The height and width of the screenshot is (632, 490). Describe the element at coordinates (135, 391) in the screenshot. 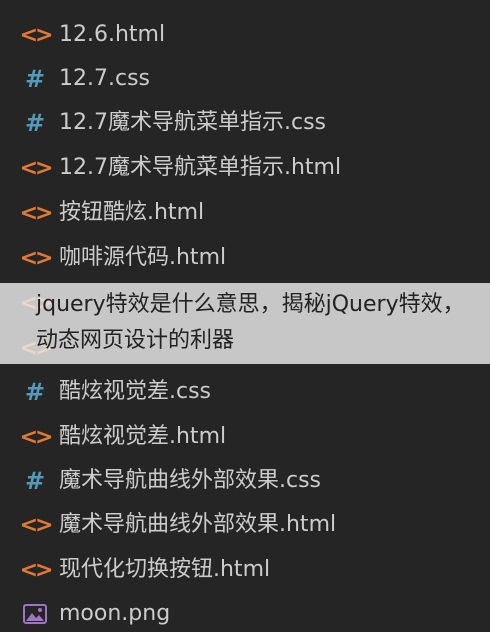

I see `file-name: 酷炫视觉差.css` at that location.